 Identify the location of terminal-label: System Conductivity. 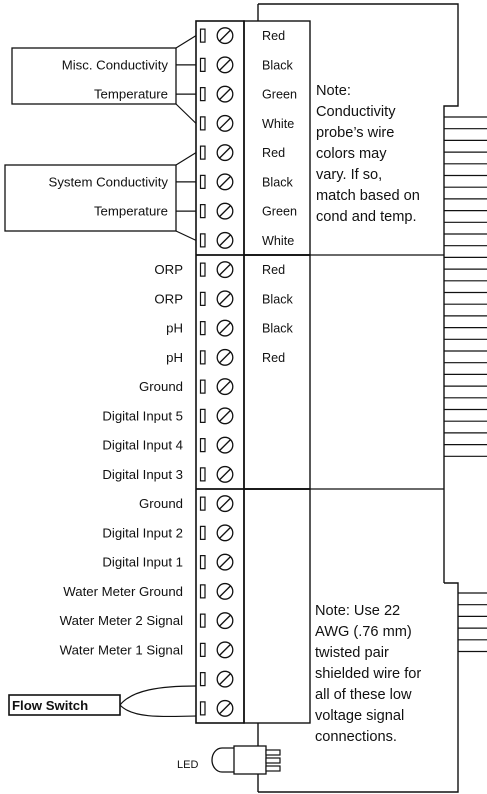
(109, 181).